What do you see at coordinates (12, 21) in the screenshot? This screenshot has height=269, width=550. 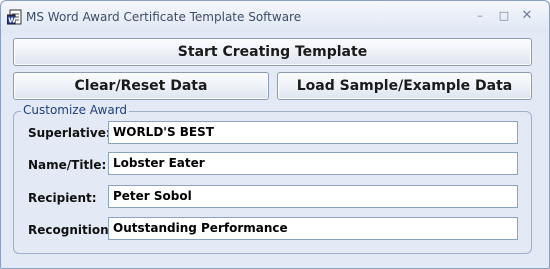 I see `svg-text: W` at bounding box center [12, 21].